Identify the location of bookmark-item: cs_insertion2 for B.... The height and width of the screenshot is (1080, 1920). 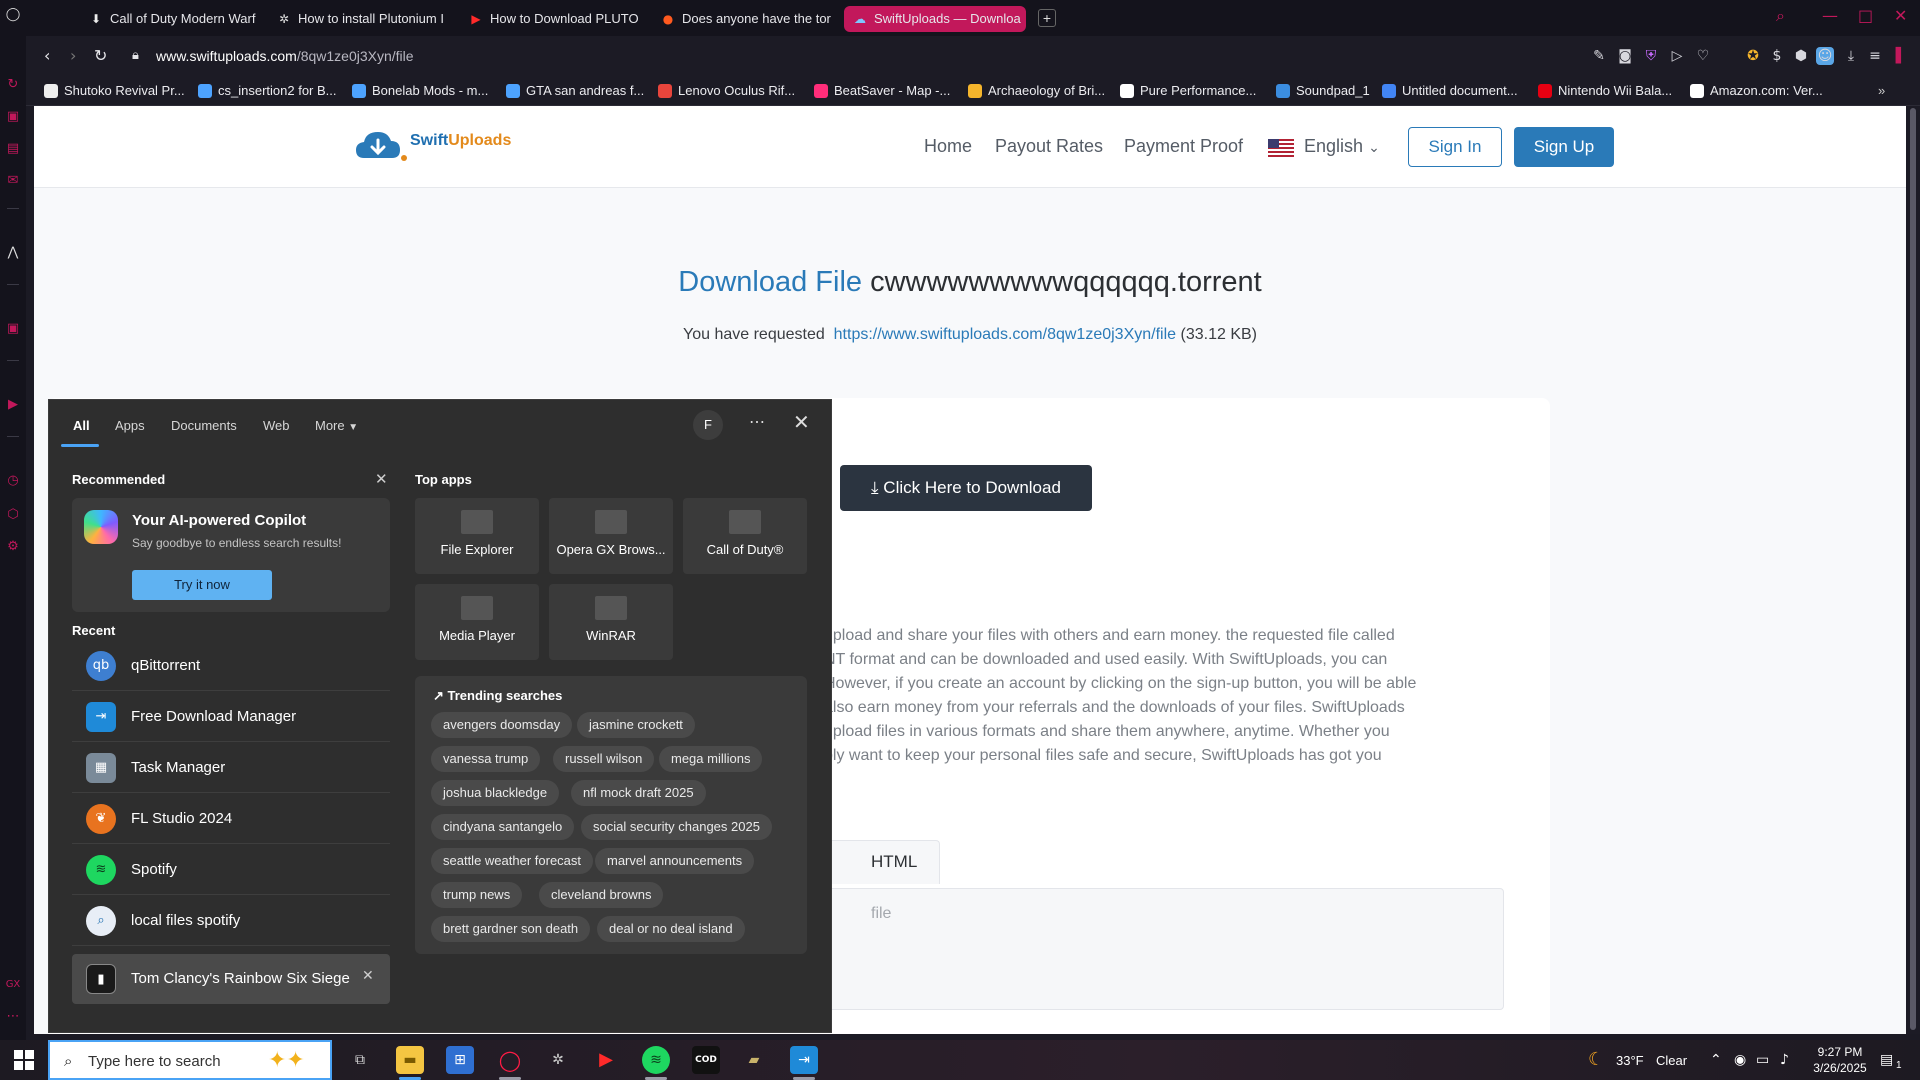
(267, 91).